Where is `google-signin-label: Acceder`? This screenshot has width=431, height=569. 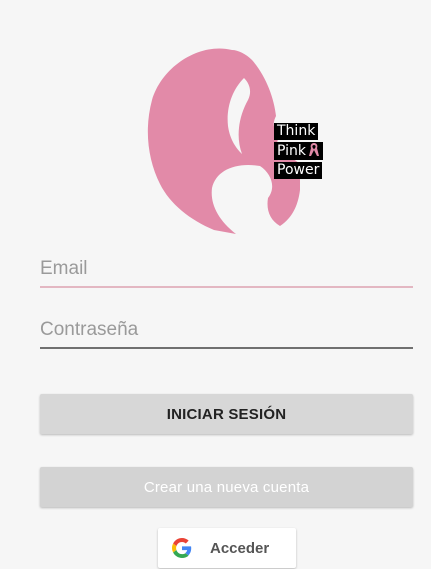 google-signin-label: Acceder is located at coordinates (240, 548).